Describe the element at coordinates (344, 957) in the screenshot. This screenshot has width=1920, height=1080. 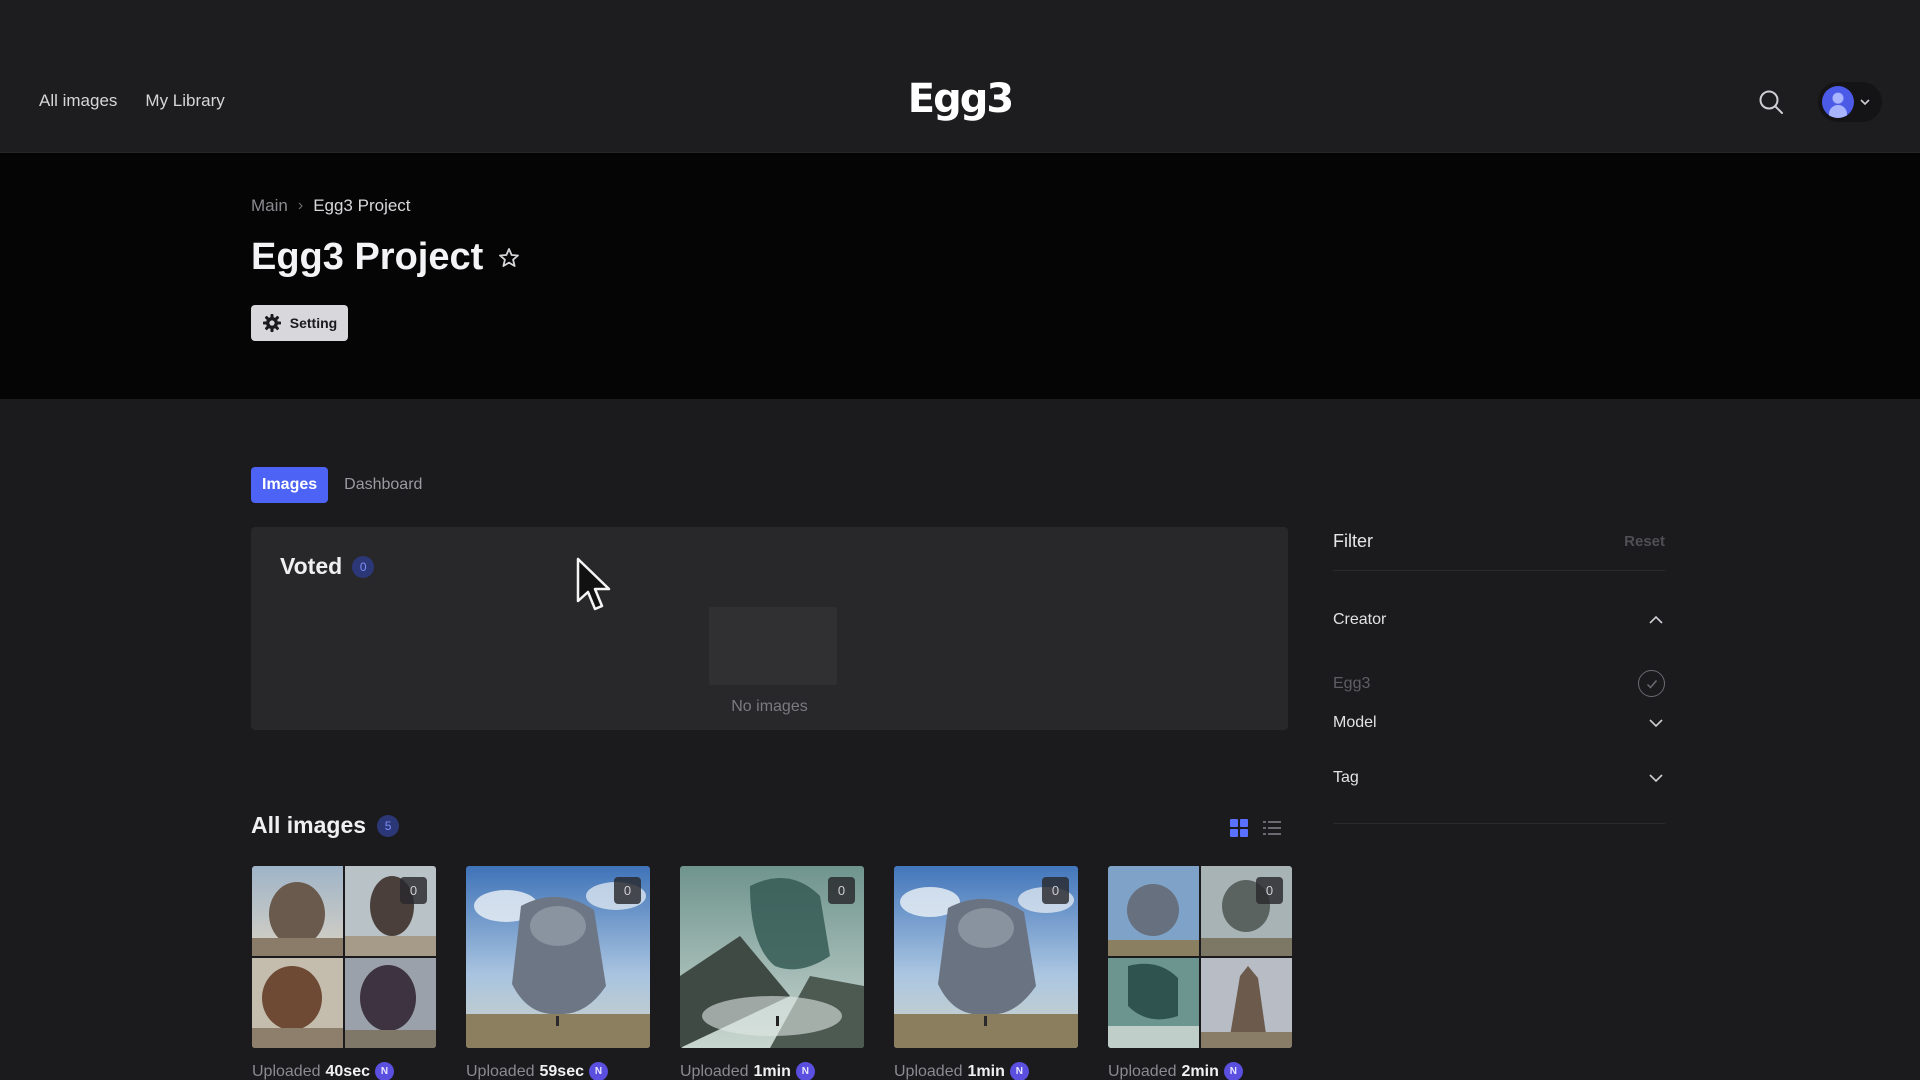
I see `image-thumbnail-grid-4: 0` at that location.